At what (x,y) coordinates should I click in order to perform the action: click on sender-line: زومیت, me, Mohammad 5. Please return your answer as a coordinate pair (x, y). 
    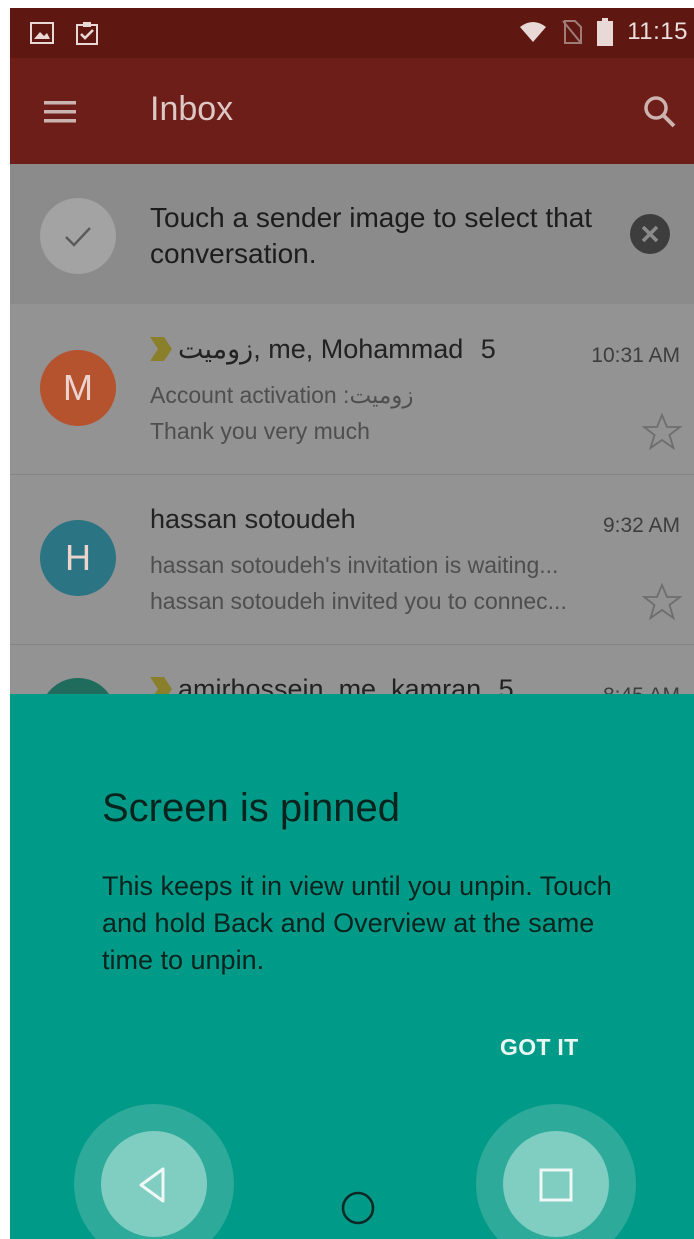
    Looking at the image, I should click on (323, 349).